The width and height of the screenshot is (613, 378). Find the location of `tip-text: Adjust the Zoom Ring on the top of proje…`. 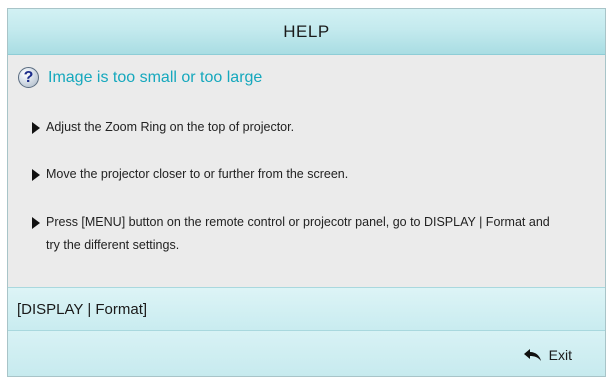

tip-text: Adjust the Zoom Ring on the top of proje… is located at coordinates (170, 127).